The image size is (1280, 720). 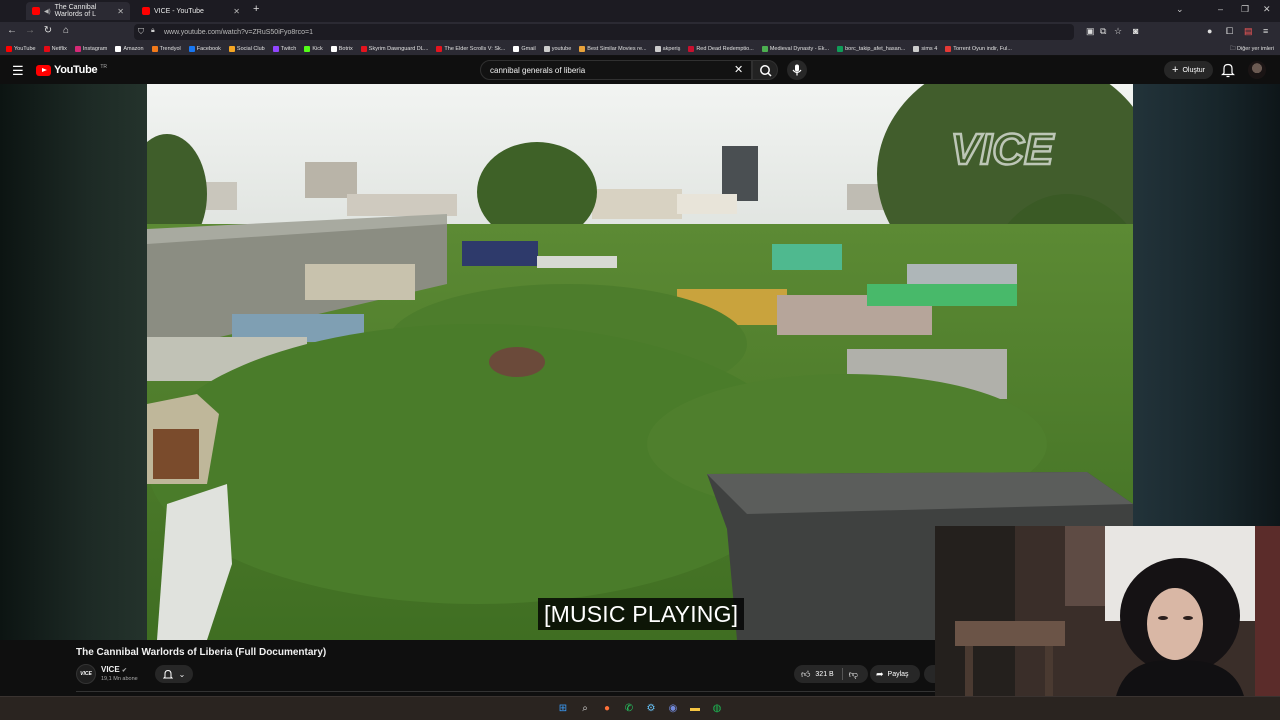 I want to click on bookmark-item: Instagram, so click(x=90, y=48).